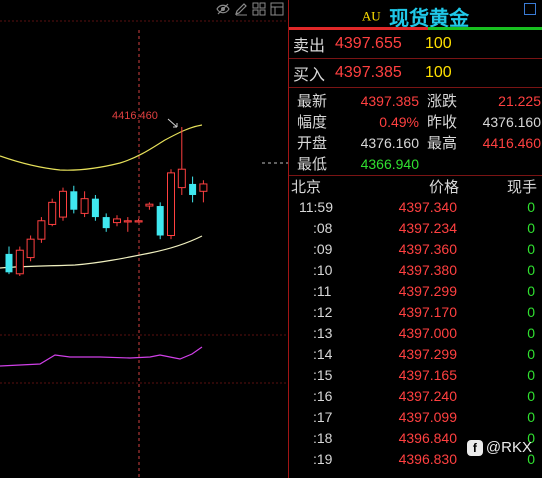 The width and height of the screenshot is (542, 478). What do you see at coordinates (427, 416) in the screenshot?
I see `tick-price: 4397.099` at bounding box center [427, 416].